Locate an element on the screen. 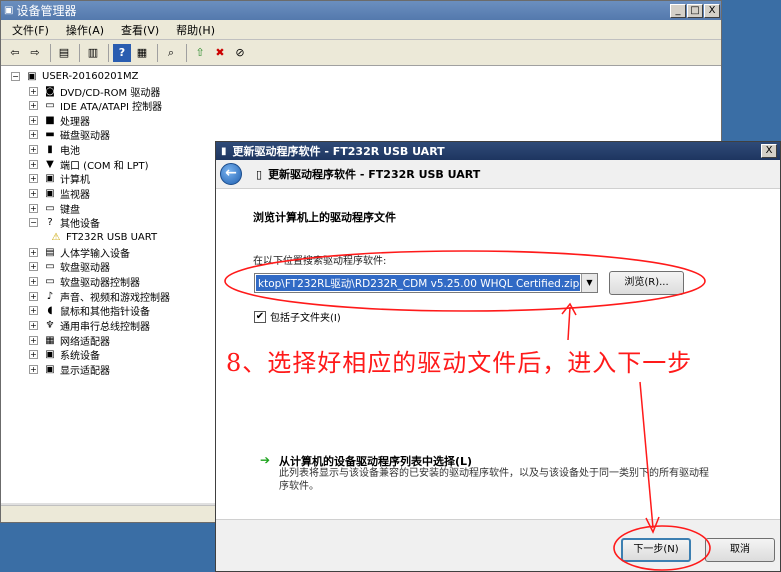  arrow-to-next-button is located at coordinates (646, 455).